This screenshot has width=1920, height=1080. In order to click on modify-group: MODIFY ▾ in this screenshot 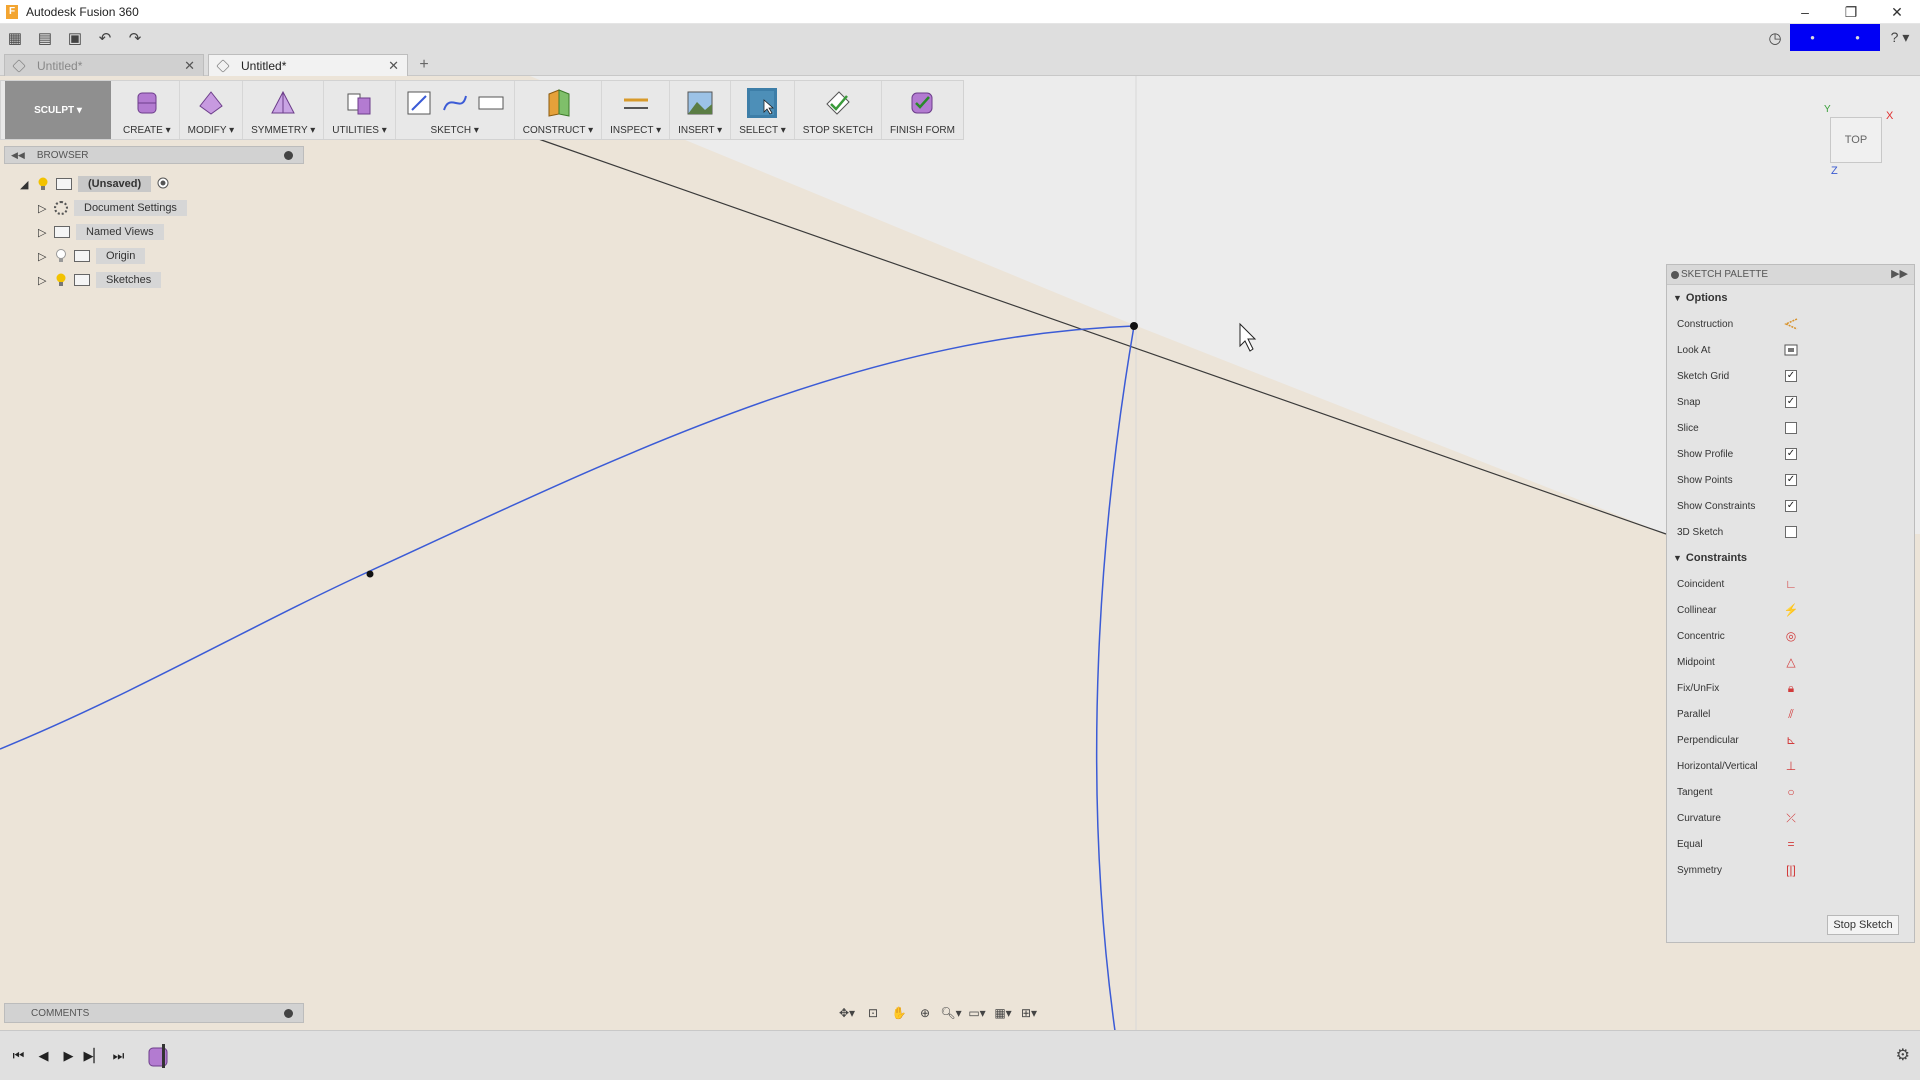, I will do `click(212, 110)`.